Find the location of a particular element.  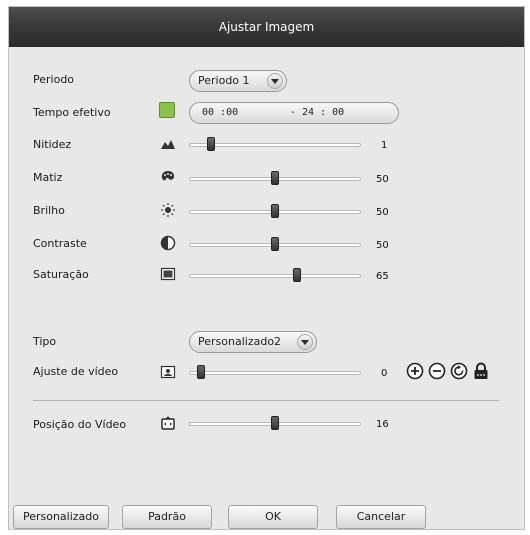

ajuste-video-slider is located at coordinates (275, 373).